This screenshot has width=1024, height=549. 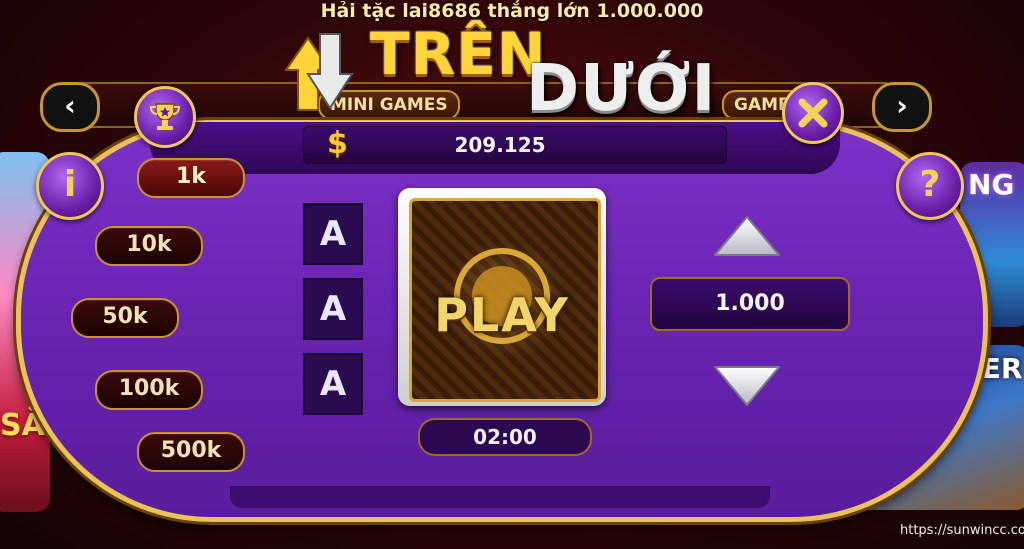 I want to click on logo-title-bottom: DƯỚI, so click(x=621, y=89).